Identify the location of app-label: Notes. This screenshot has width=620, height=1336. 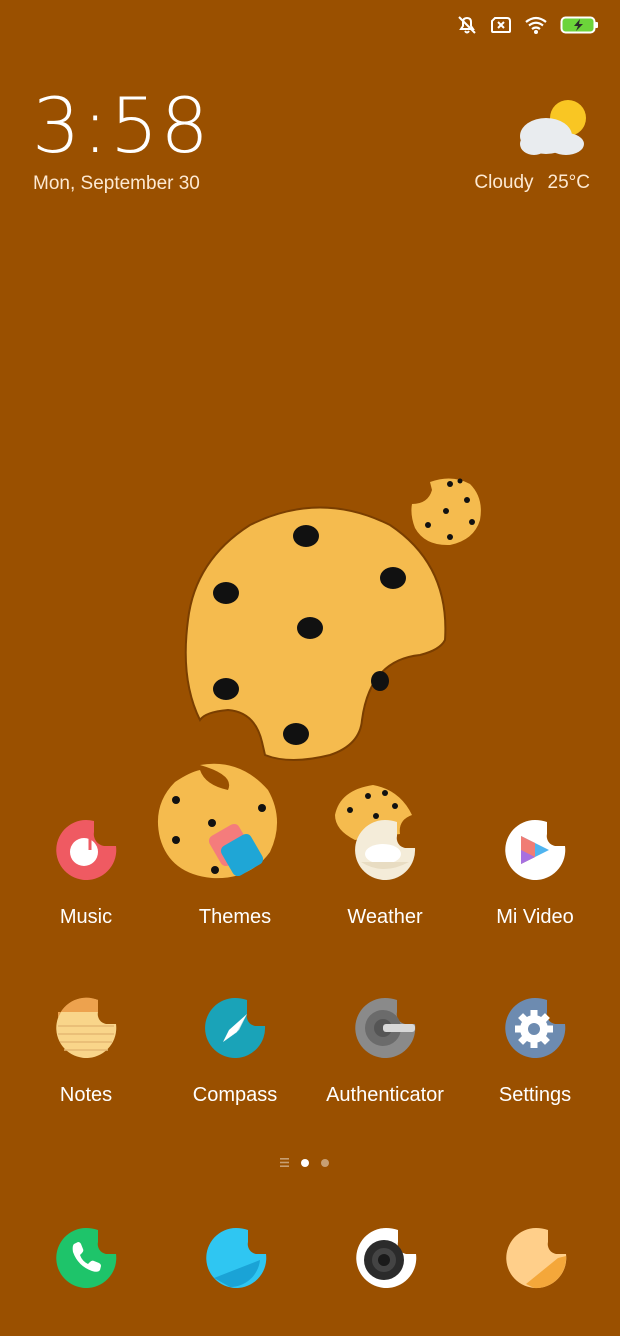
(86, 1095).